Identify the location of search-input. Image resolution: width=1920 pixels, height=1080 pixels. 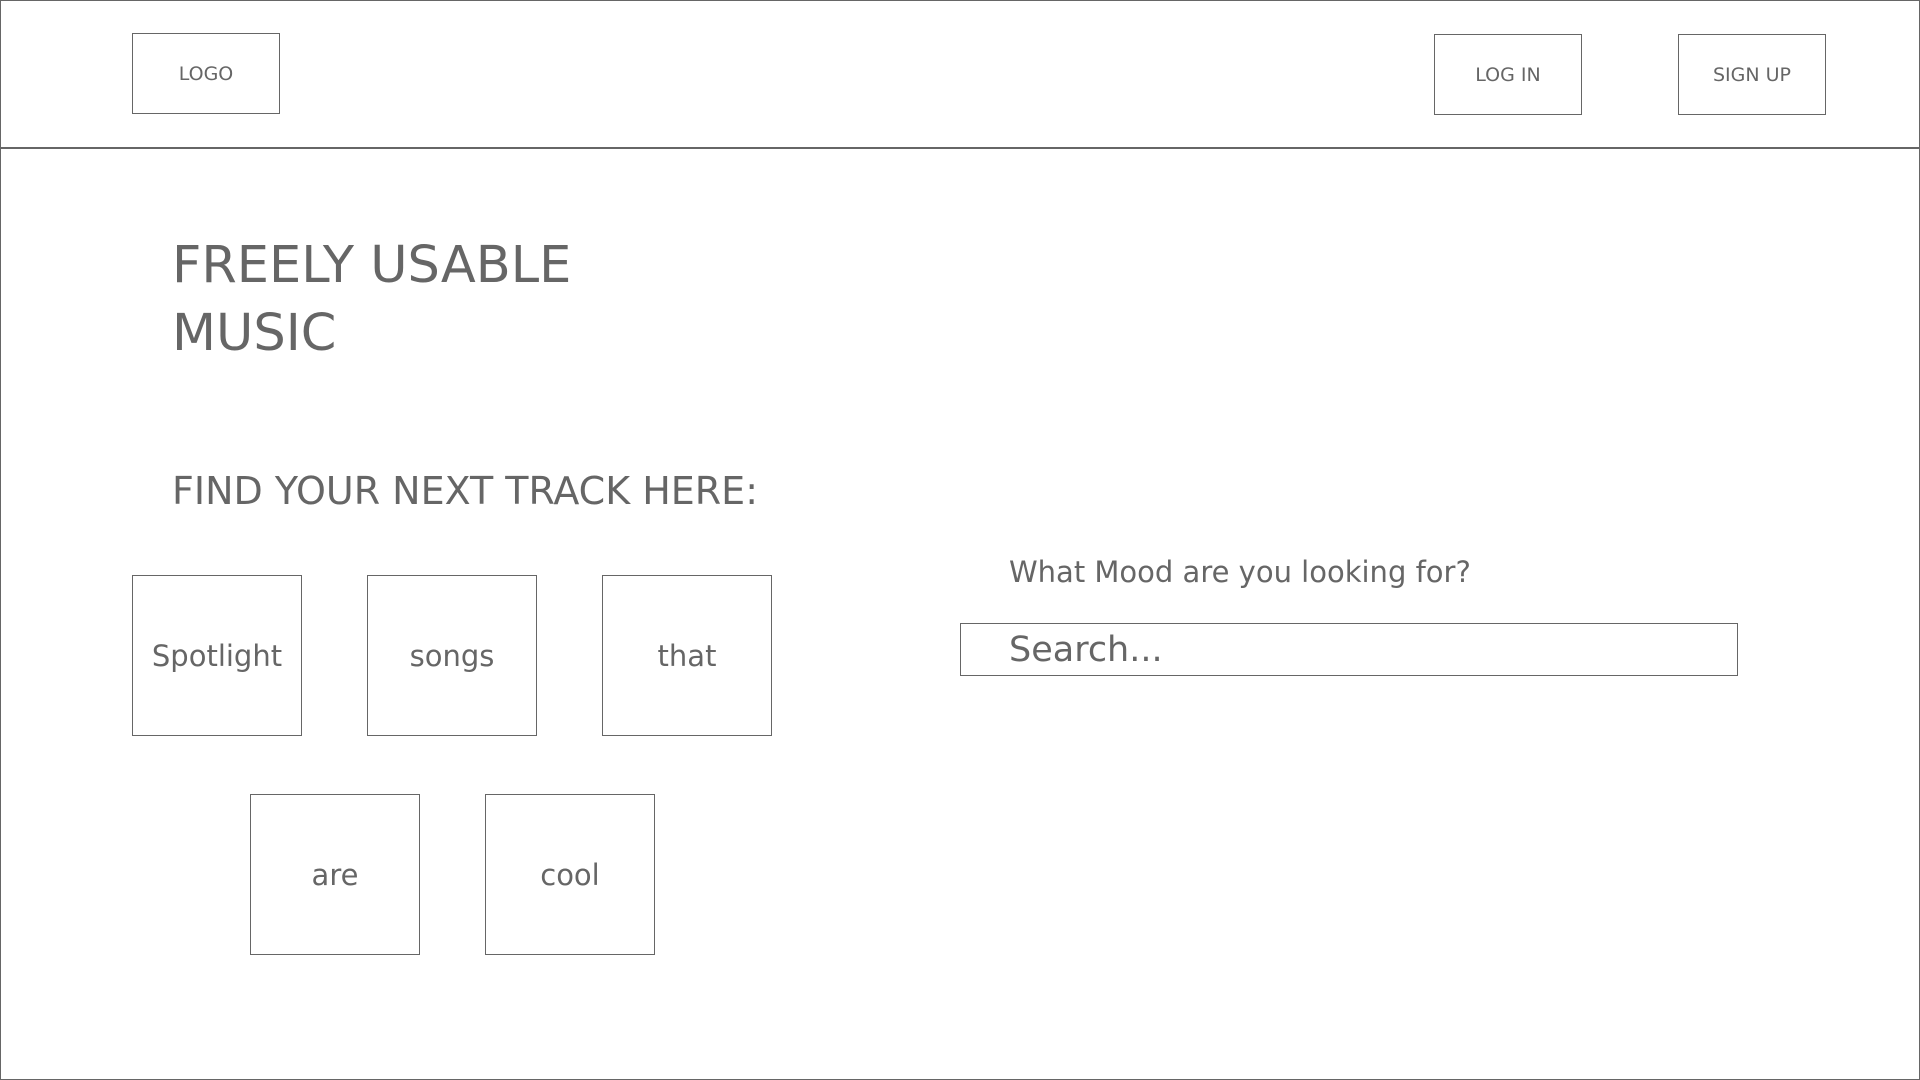
(1349, 649).